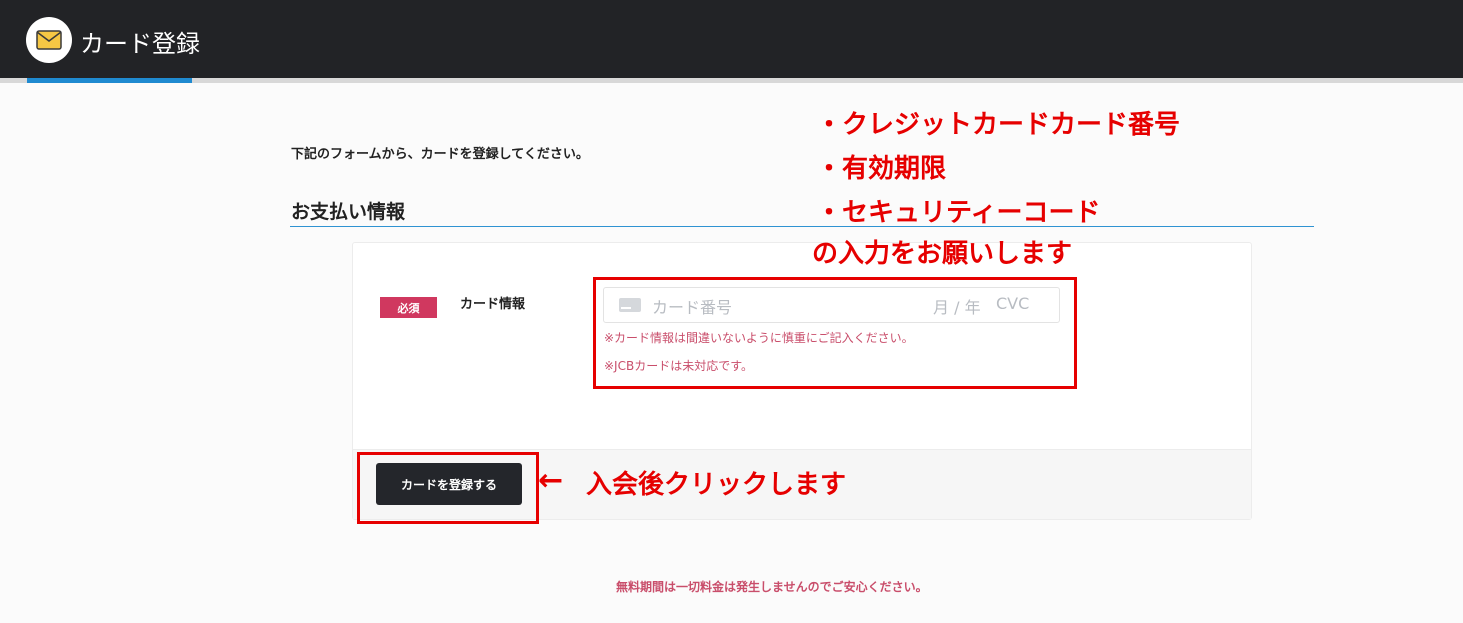  I want to click on required-badge: 必須, so click(408, 307).